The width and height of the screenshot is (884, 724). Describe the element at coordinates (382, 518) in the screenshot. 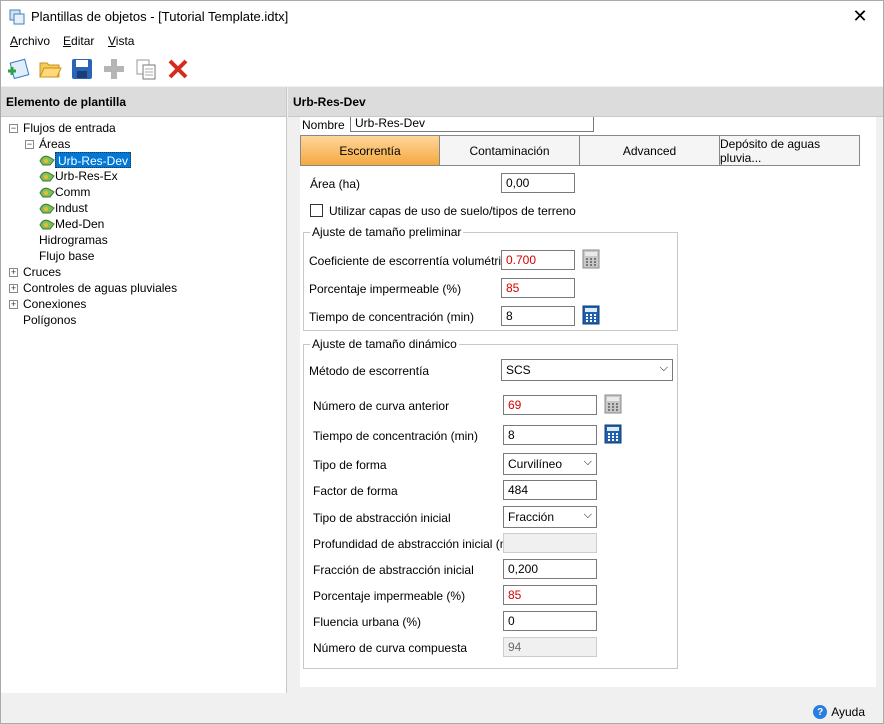

I see `abs-tipo-label: Tipo de abstracción inicial` at that location.